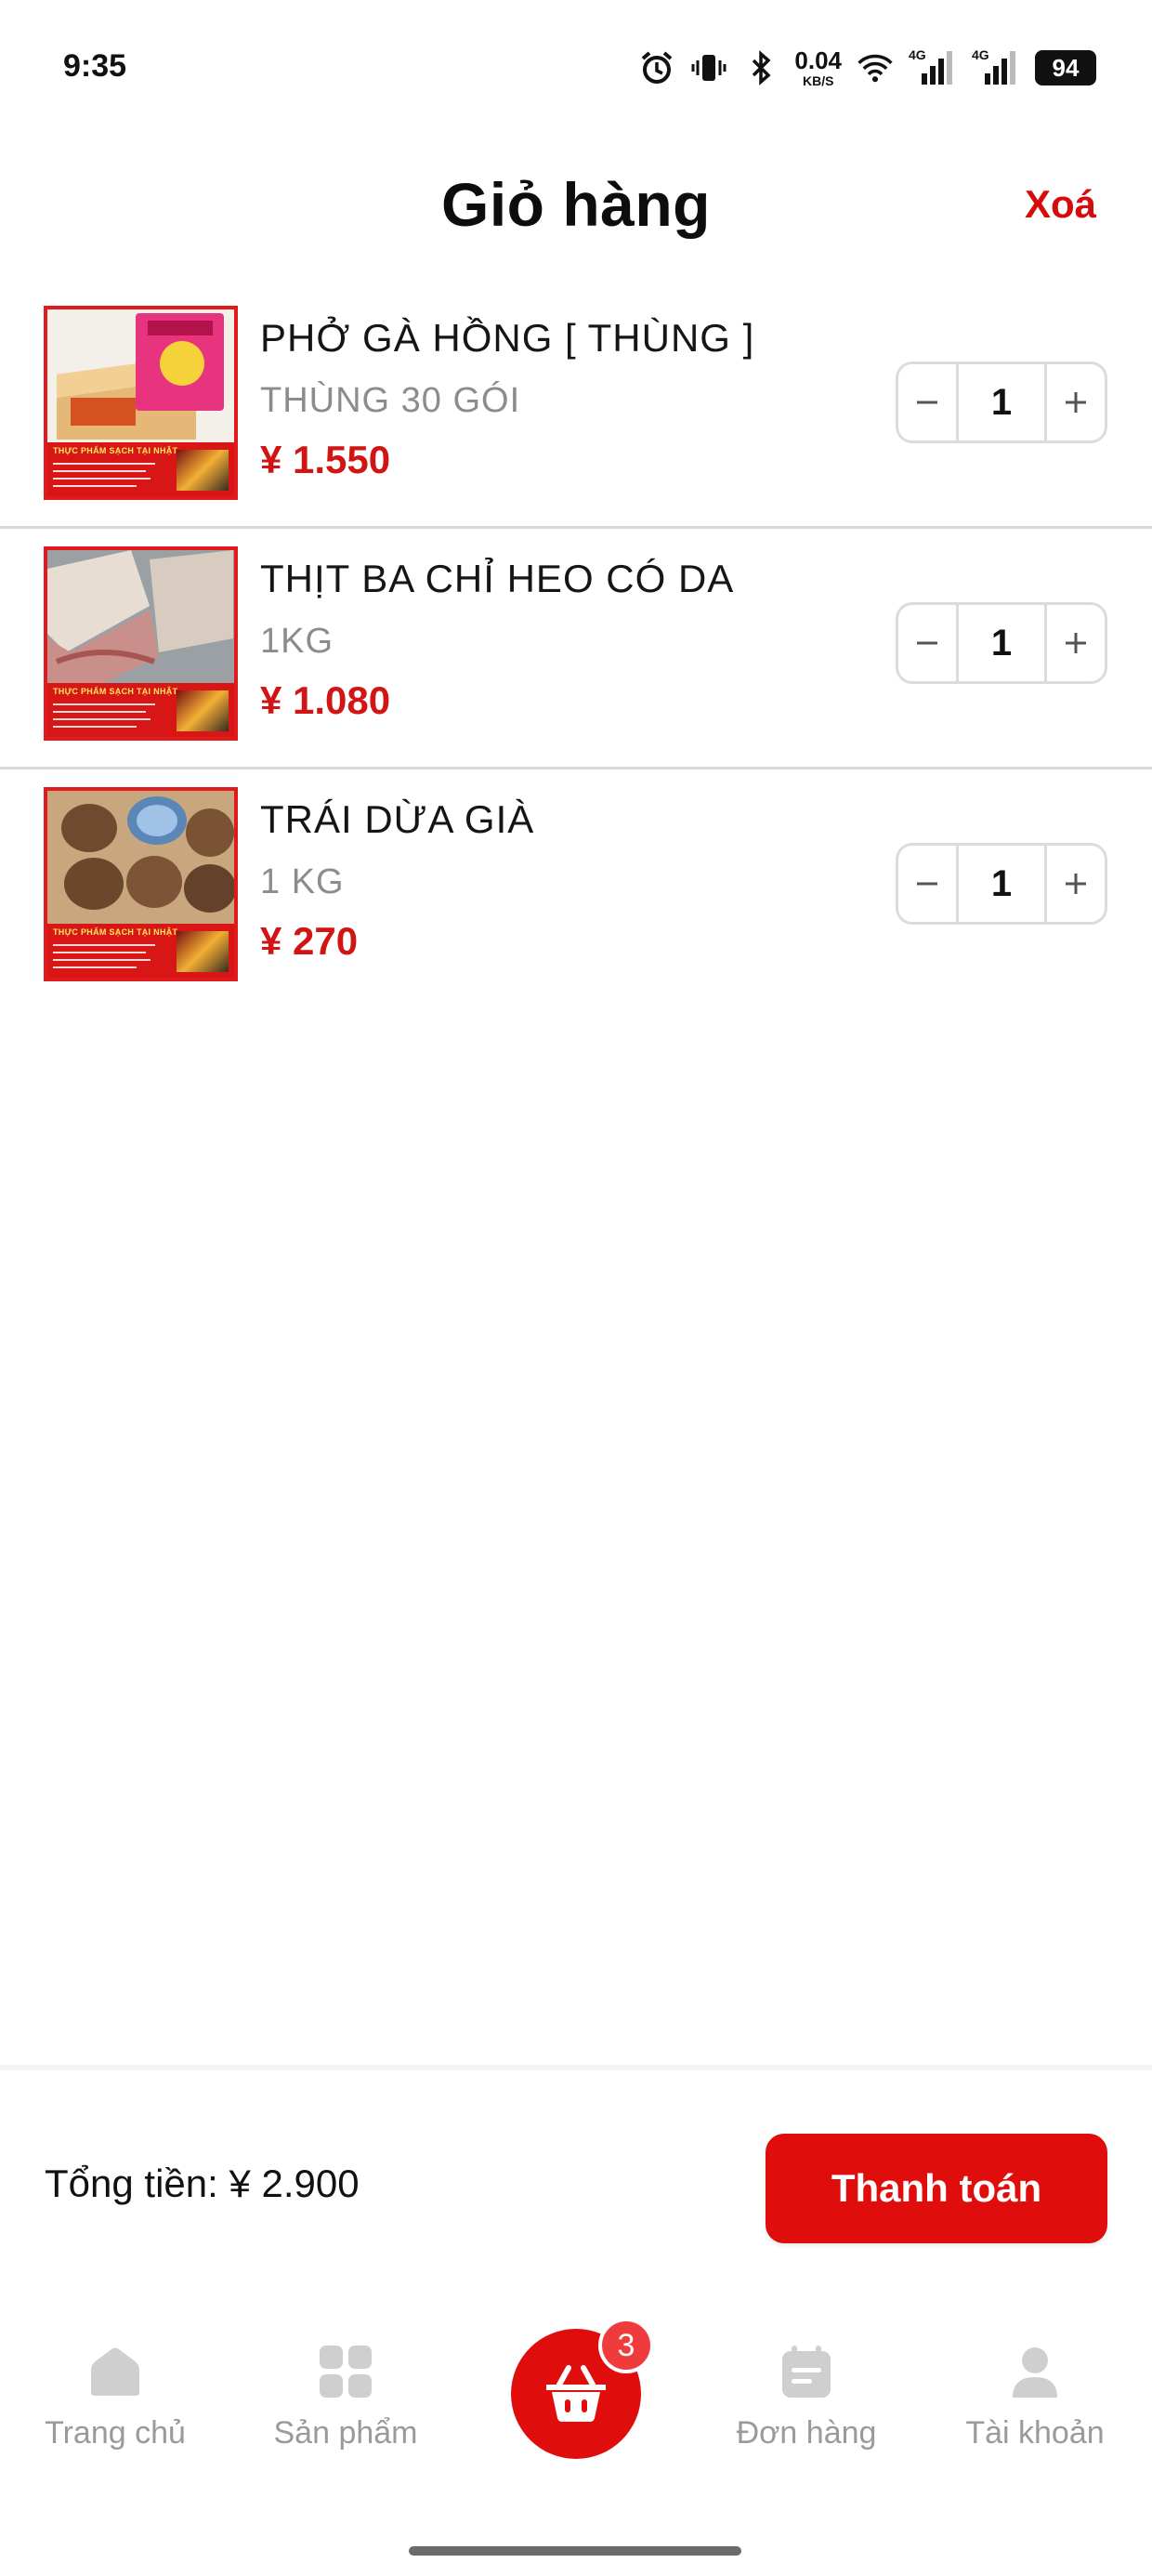 The height and width of the screenshot is (2576, 1152). I want to click on net-speed: 0.04 KB/S, so click(818, 67).